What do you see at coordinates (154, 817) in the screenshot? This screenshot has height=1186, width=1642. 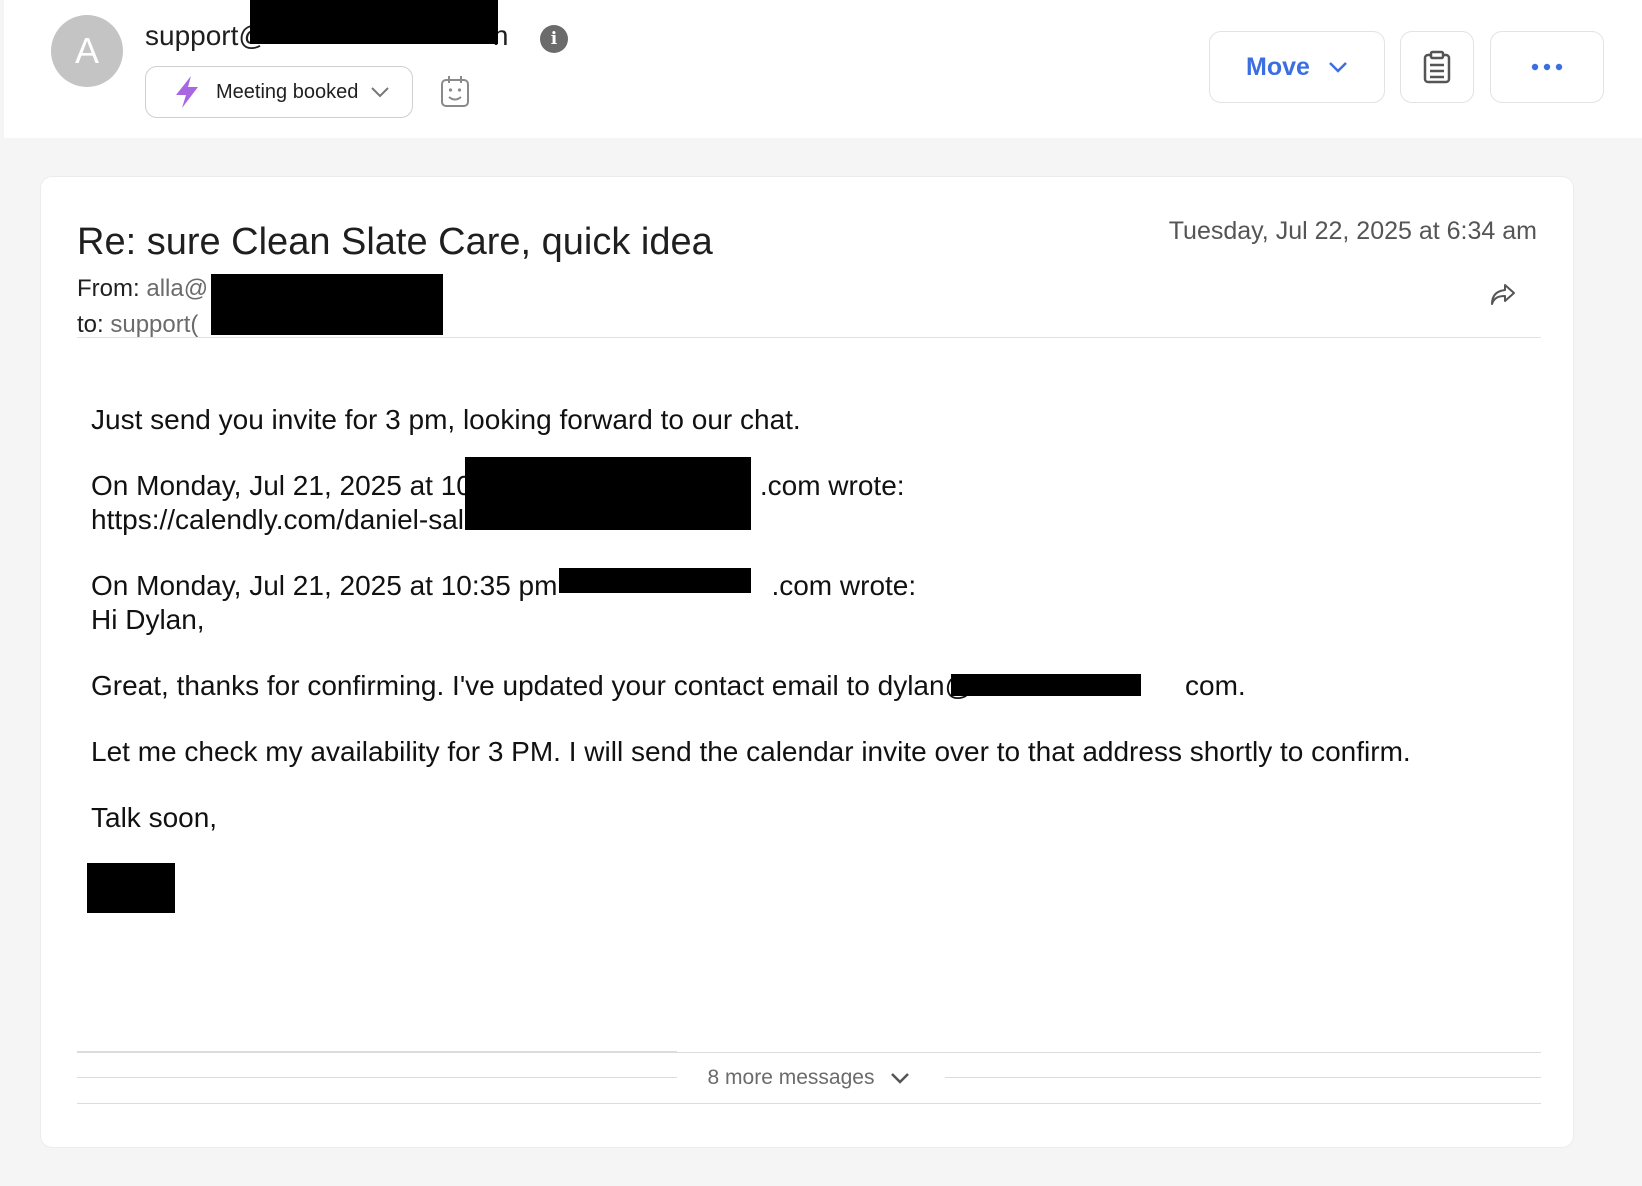 I see `signoff: Talk soon,` at bounding box center [154, 817].